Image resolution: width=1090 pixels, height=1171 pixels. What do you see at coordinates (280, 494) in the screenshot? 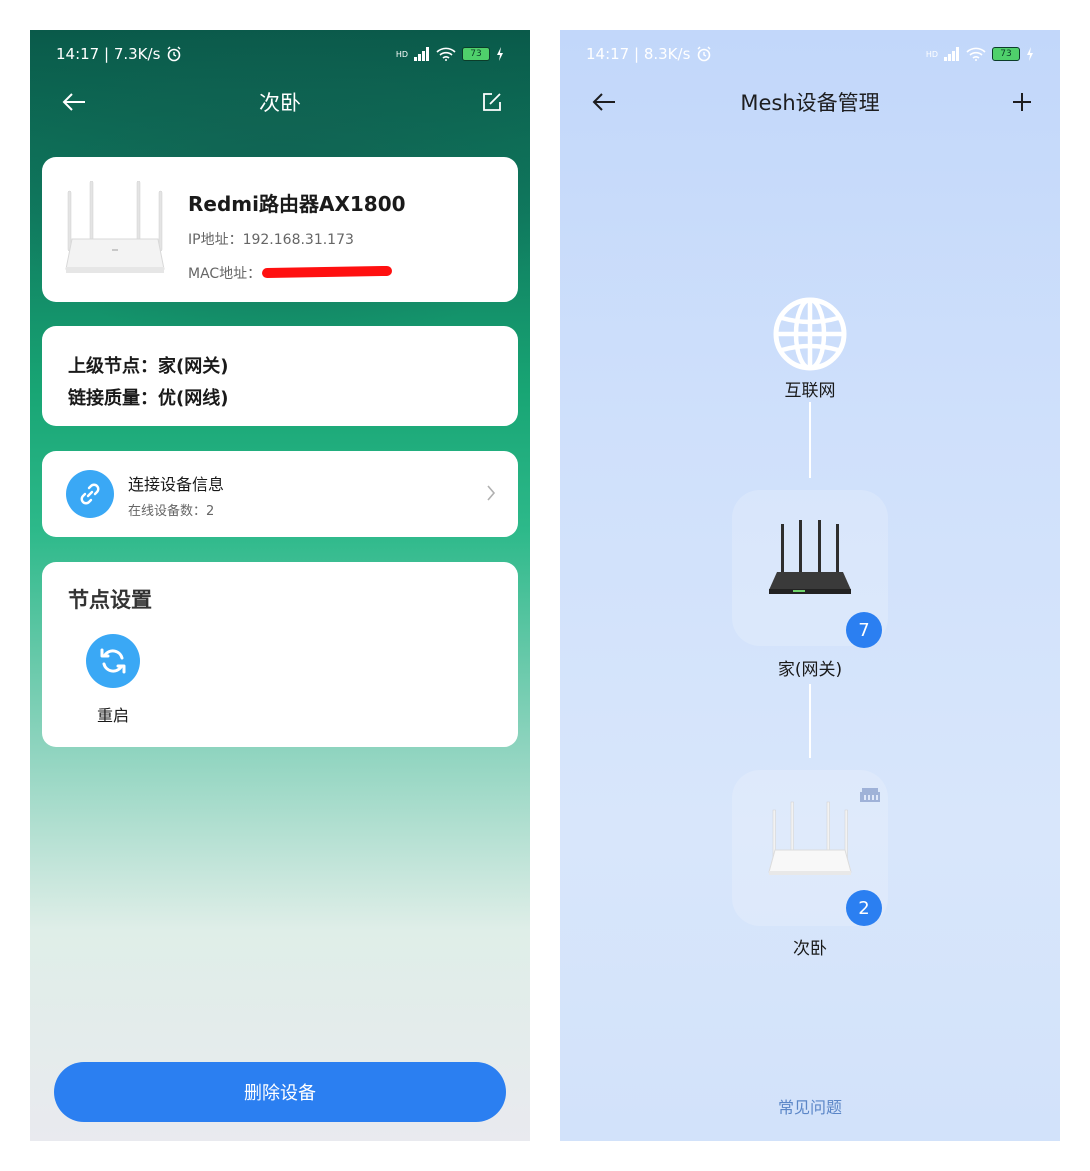
I see `connected-devices-row: 连接设备信息 在线设备数：2` at bounding box center [280, 494].